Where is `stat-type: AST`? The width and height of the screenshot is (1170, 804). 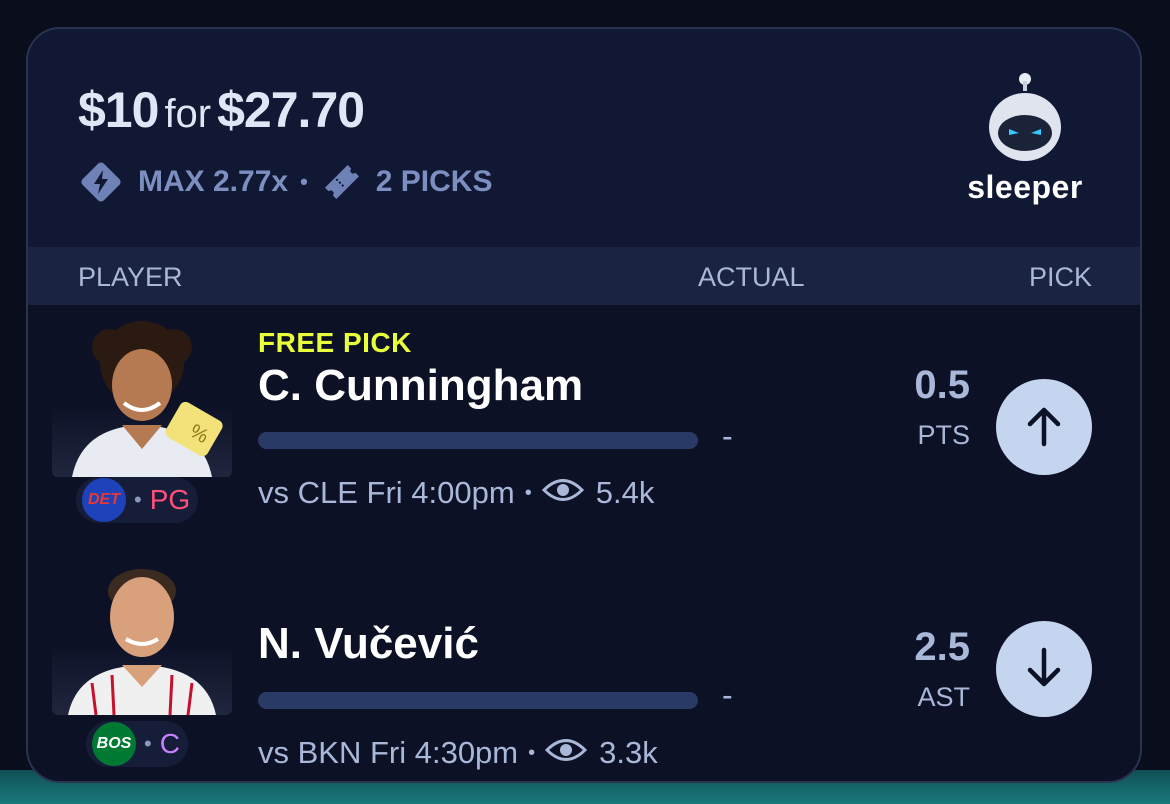 stat-type: AST is located at coordinates (943, 697).